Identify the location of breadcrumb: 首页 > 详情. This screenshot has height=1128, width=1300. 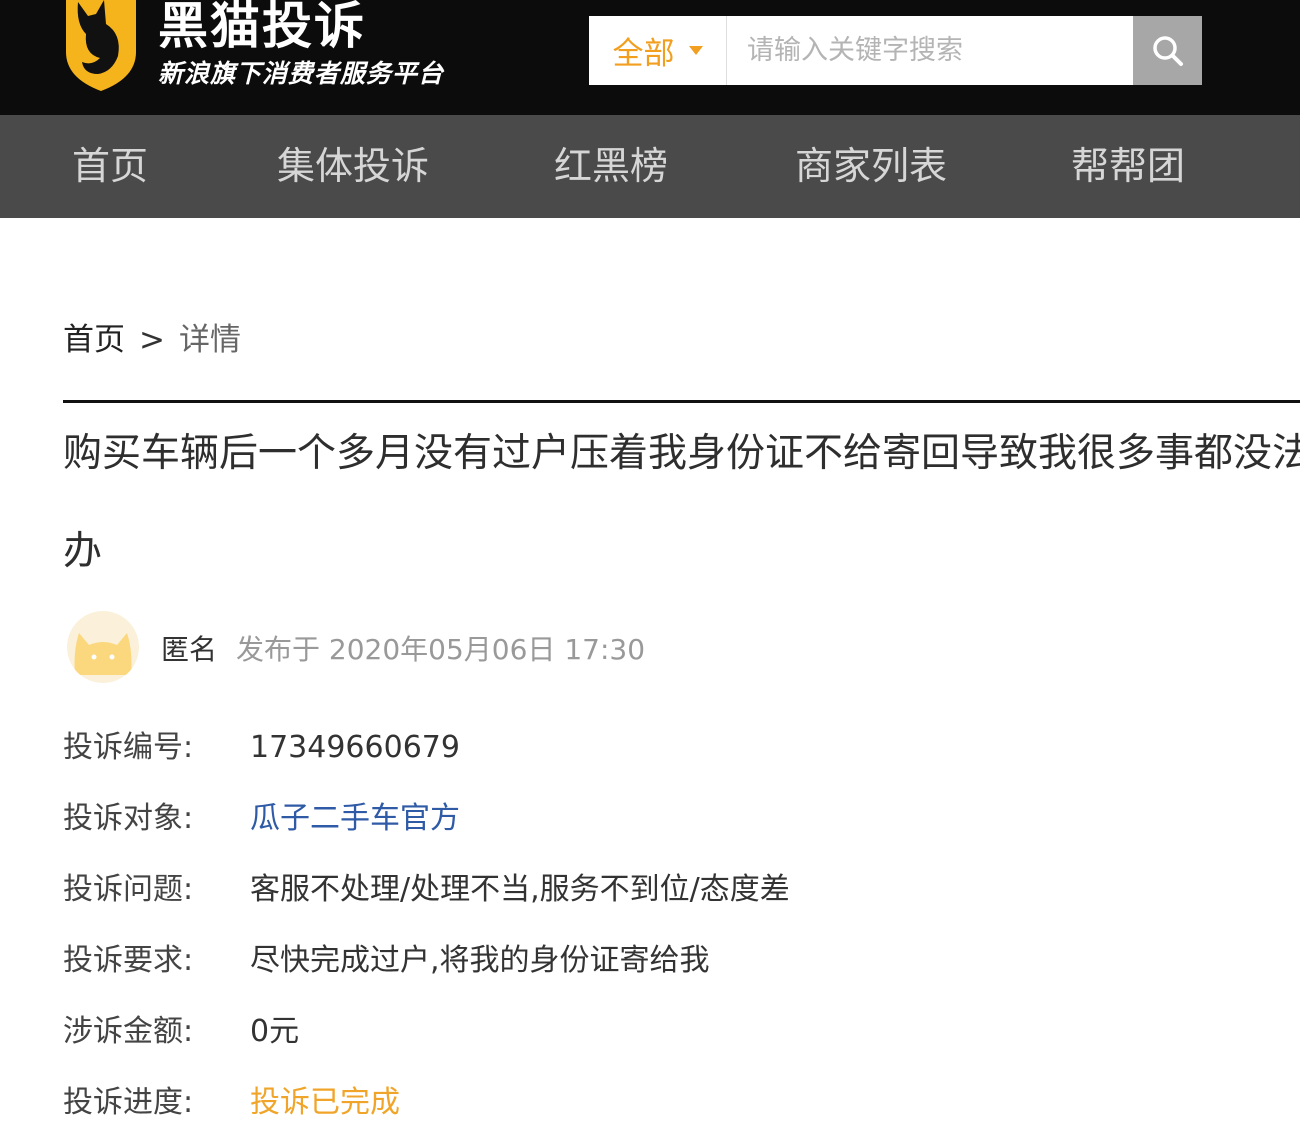
(152, 340).